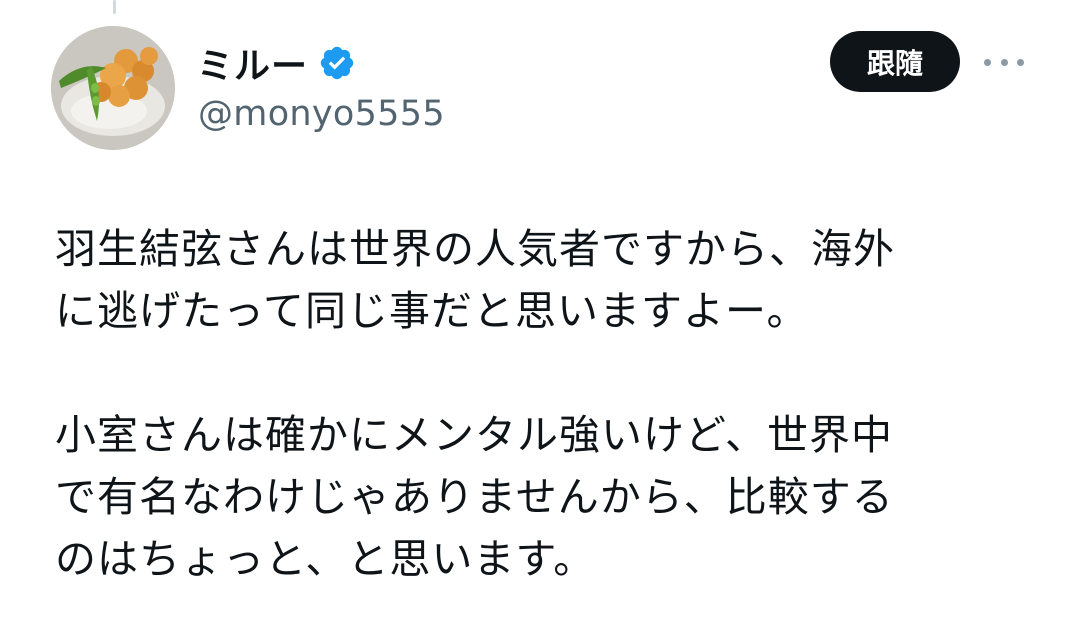 Image resolution: width=1080 pixels, height=617 pixels. I want to click on author-name-row: ミルー, so click(276, 63).